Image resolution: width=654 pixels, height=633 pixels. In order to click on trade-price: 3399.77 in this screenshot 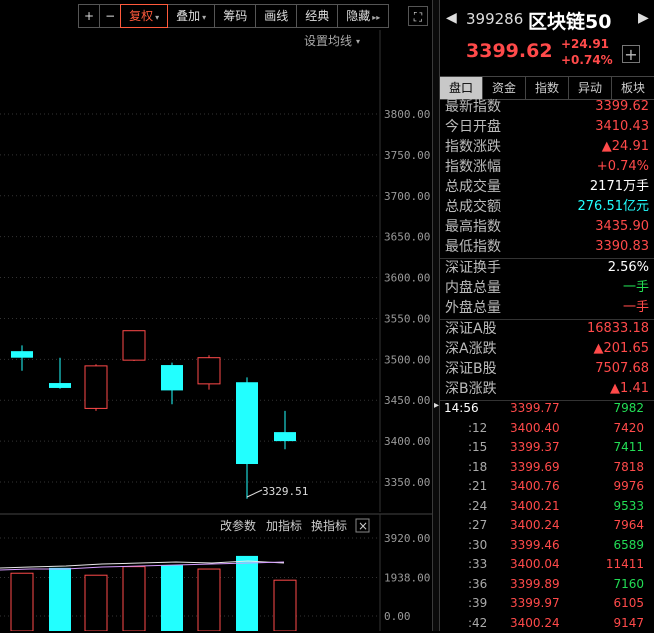, I will do `click(535, 408)`.